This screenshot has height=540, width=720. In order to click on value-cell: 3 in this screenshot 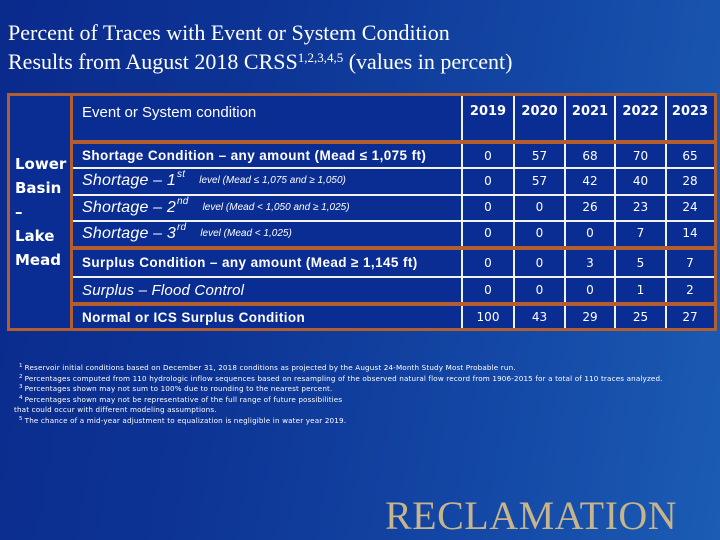, I will do `click(590, 263)`.